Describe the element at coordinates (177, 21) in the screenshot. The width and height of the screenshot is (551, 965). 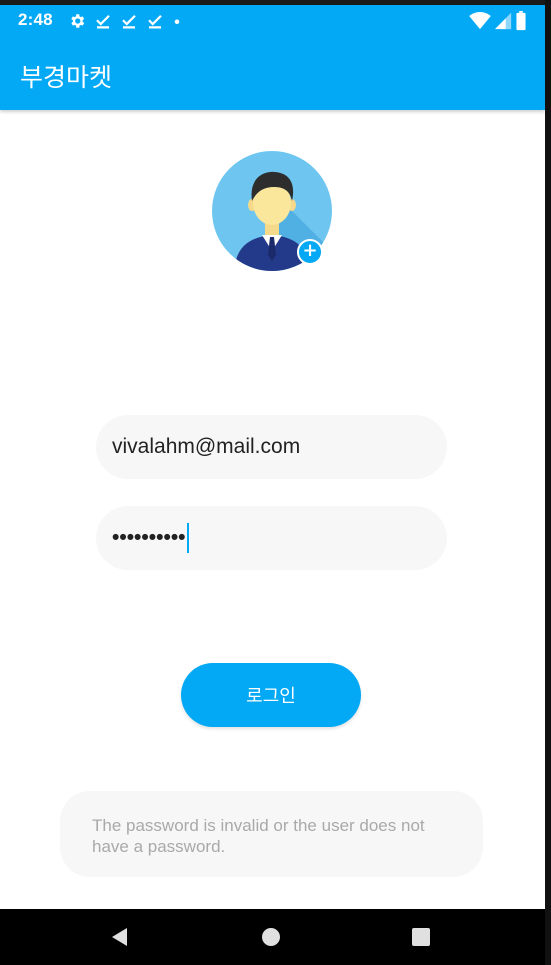
I see `notification-dot-icon` at that location.